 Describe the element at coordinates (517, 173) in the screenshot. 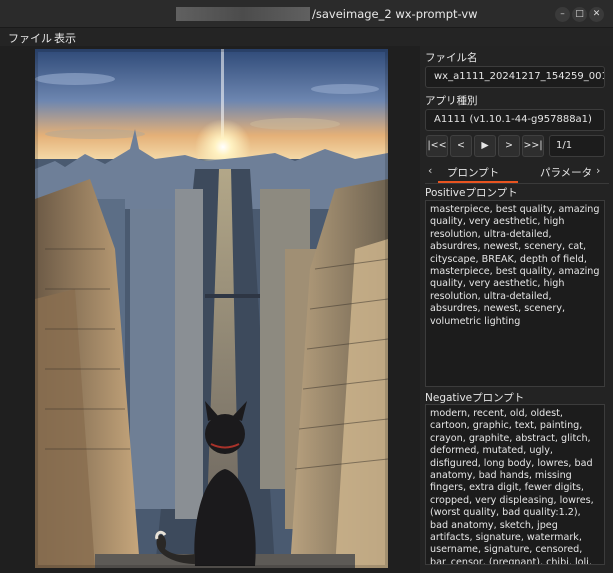

I see `tab-bar: ‹ プロンプト パラメータ ›` at that location.